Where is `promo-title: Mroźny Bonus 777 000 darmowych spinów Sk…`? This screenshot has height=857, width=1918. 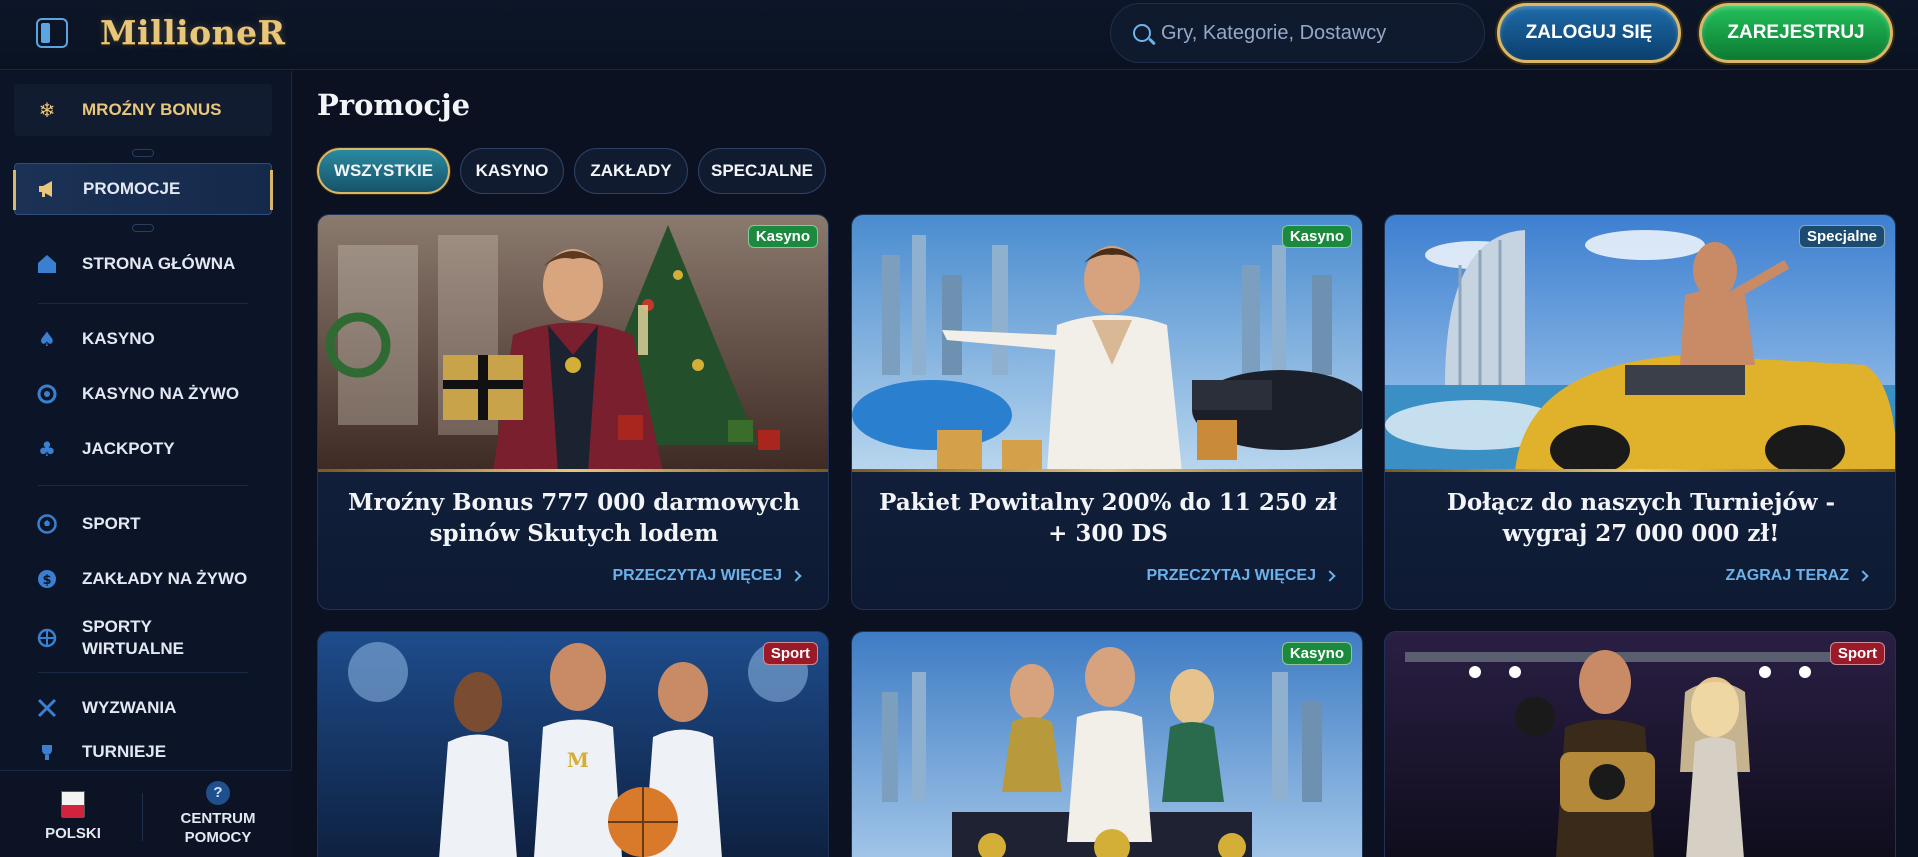
promo-title: Mroźny Bonus 777 000 darmowych spinów Sk… is located at coordinates (574, 518).